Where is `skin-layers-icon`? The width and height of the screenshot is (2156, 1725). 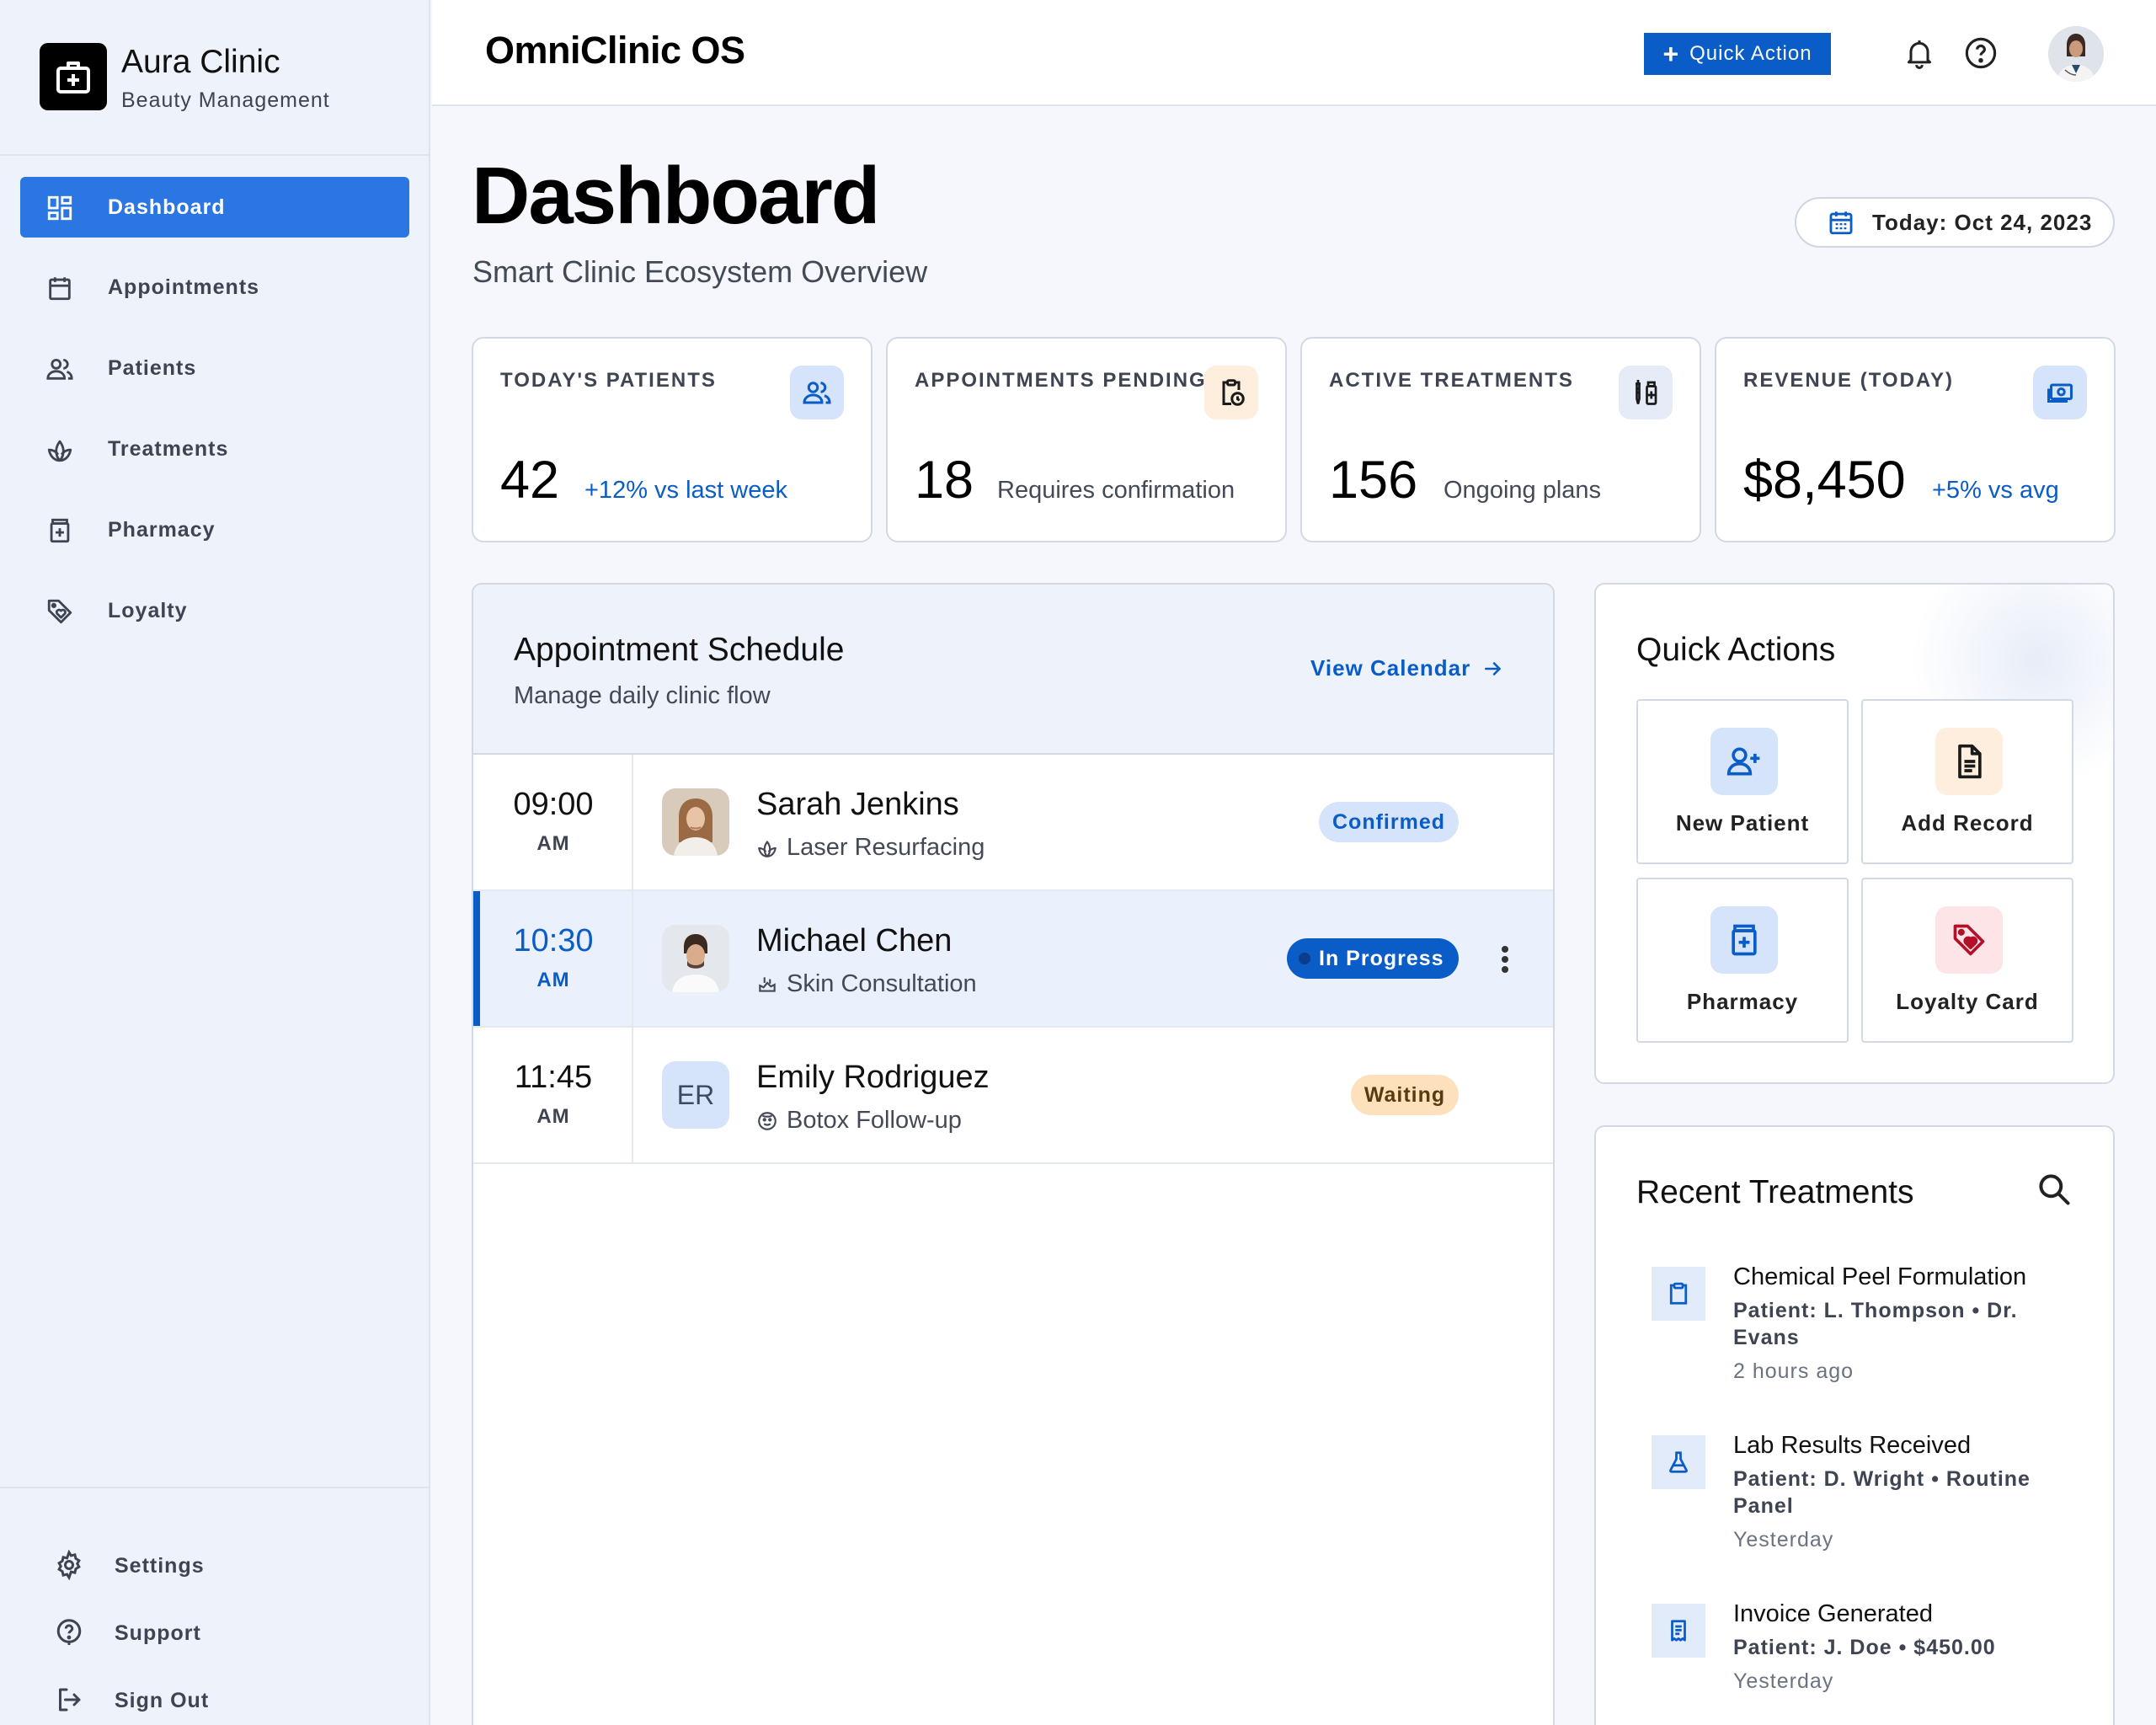
skin-layers-icon is located at coordinates (767, 985).